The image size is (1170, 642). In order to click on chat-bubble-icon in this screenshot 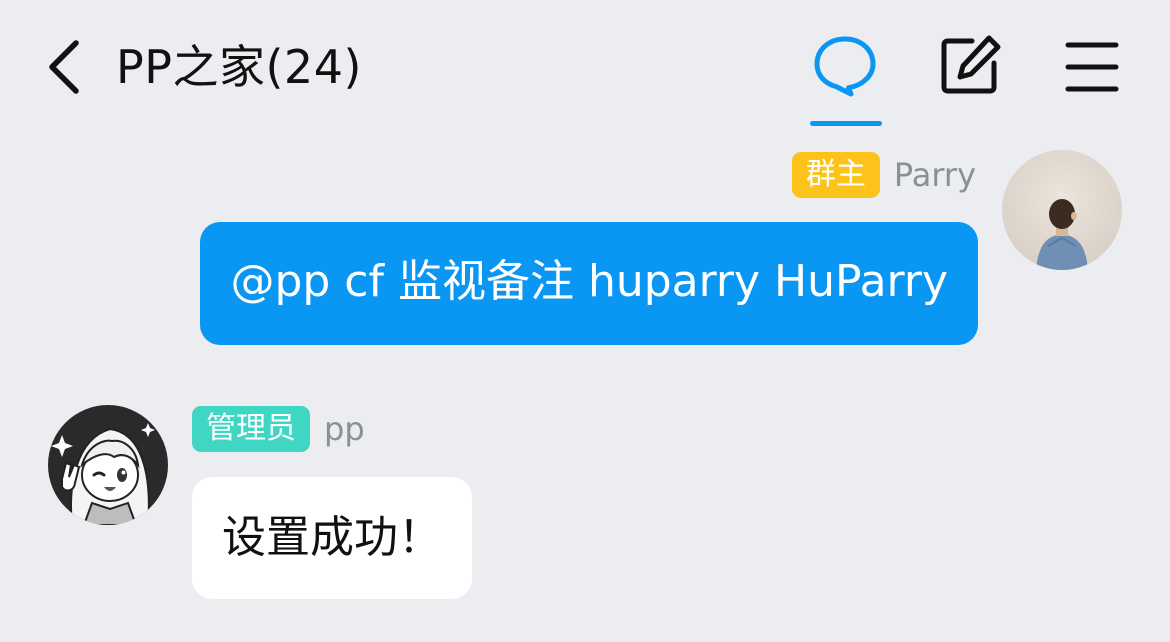, I will do `click(845, 66)`.